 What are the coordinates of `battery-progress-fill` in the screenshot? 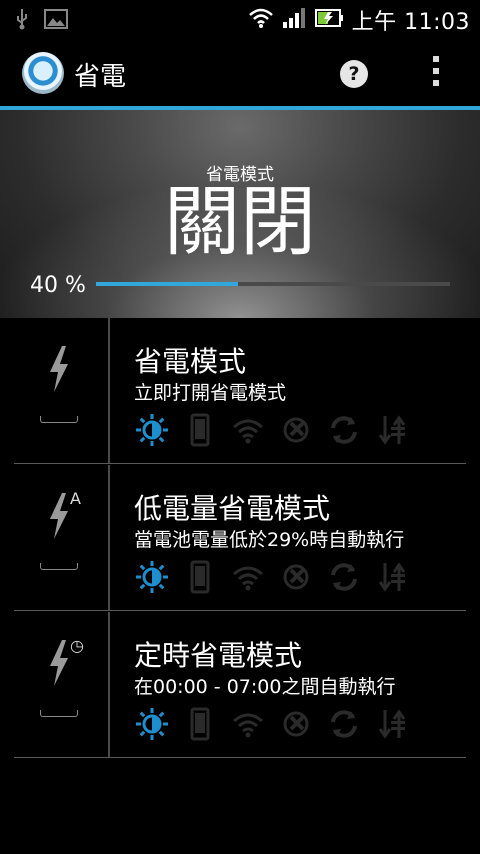 It's located at (167, 284).